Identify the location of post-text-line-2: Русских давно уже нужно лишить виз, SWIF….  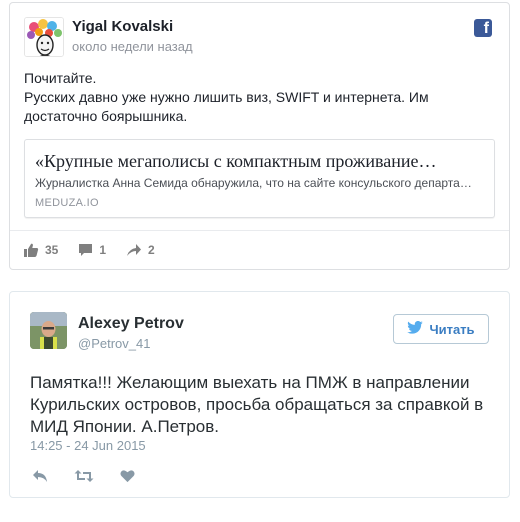
(226, 106).